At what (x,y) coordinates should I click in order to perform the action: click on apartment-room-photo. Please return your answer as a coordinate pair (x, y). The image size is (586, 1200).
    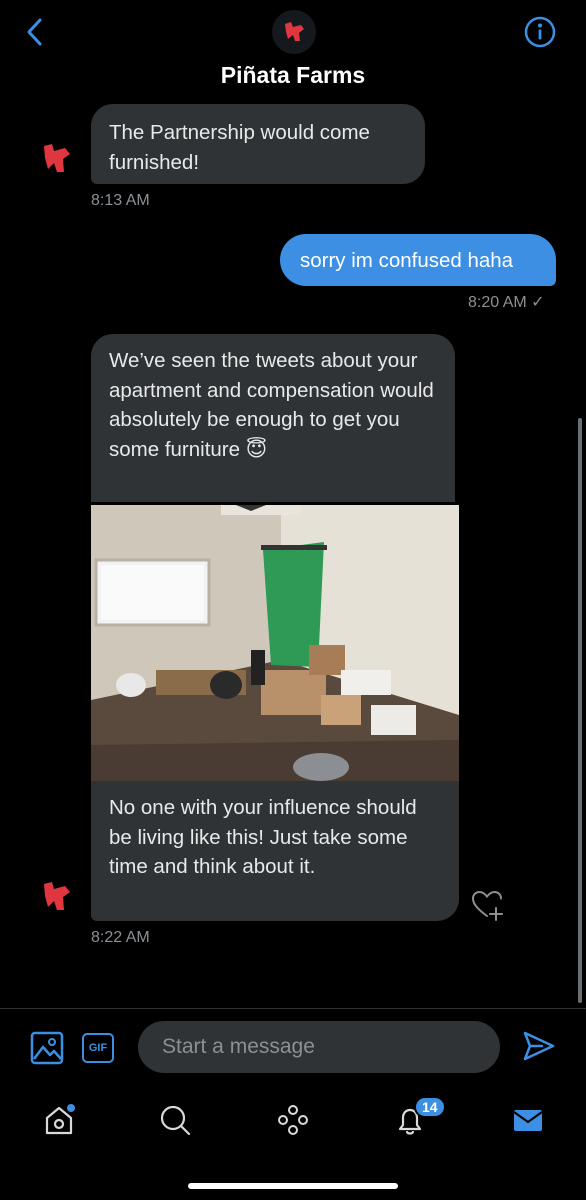
    Looking at the image, I should click on (275, 643).